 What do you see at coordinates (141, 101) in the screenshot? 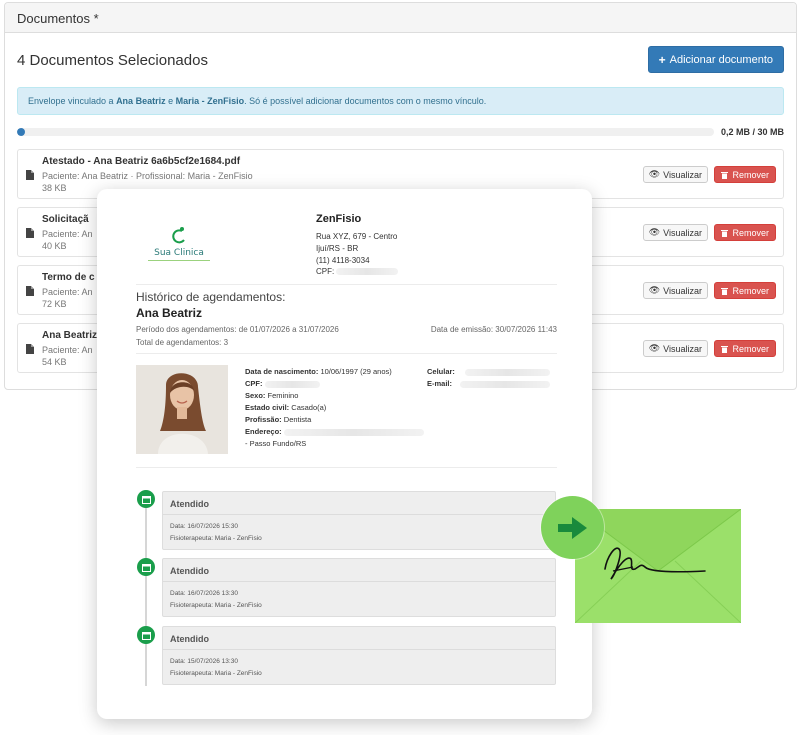
I see `alert-patient-name: Ana Beatriz` at bounding box center [141, 101].